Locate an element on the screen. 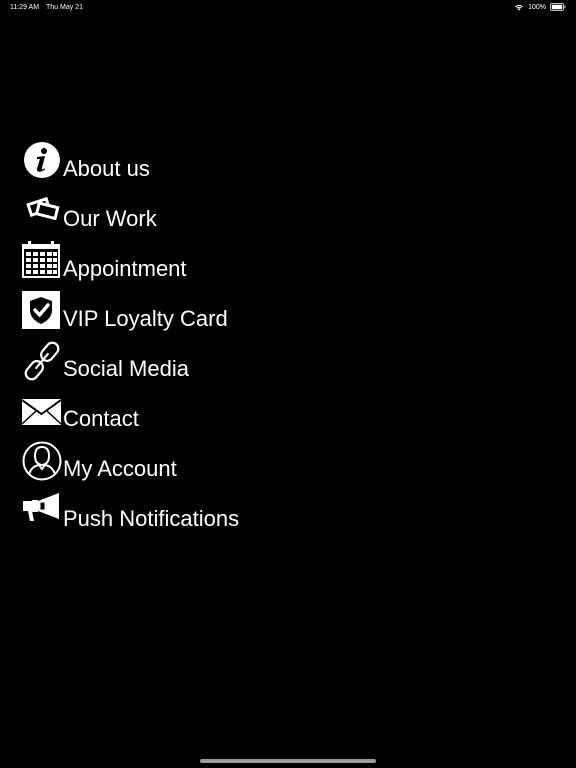 This screenshot has height=768, width=576. menu-item-my-account: My Account is located at coordinates (222, 463).